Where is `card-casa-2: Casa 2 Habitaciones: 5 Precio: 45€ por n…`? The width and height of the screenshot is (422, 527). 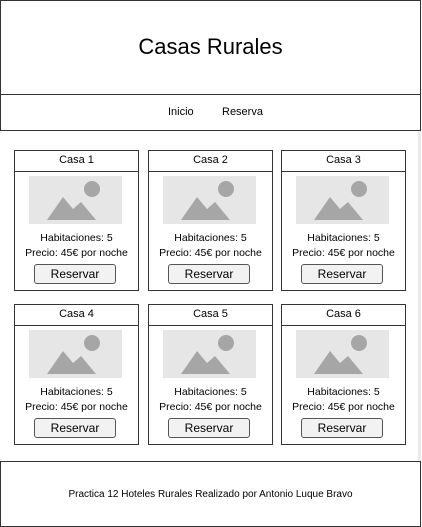
card-casa-2: Casa 2 Habitaciones: 5 Precio: 45€ por n… is located at coordinates (210, 220).